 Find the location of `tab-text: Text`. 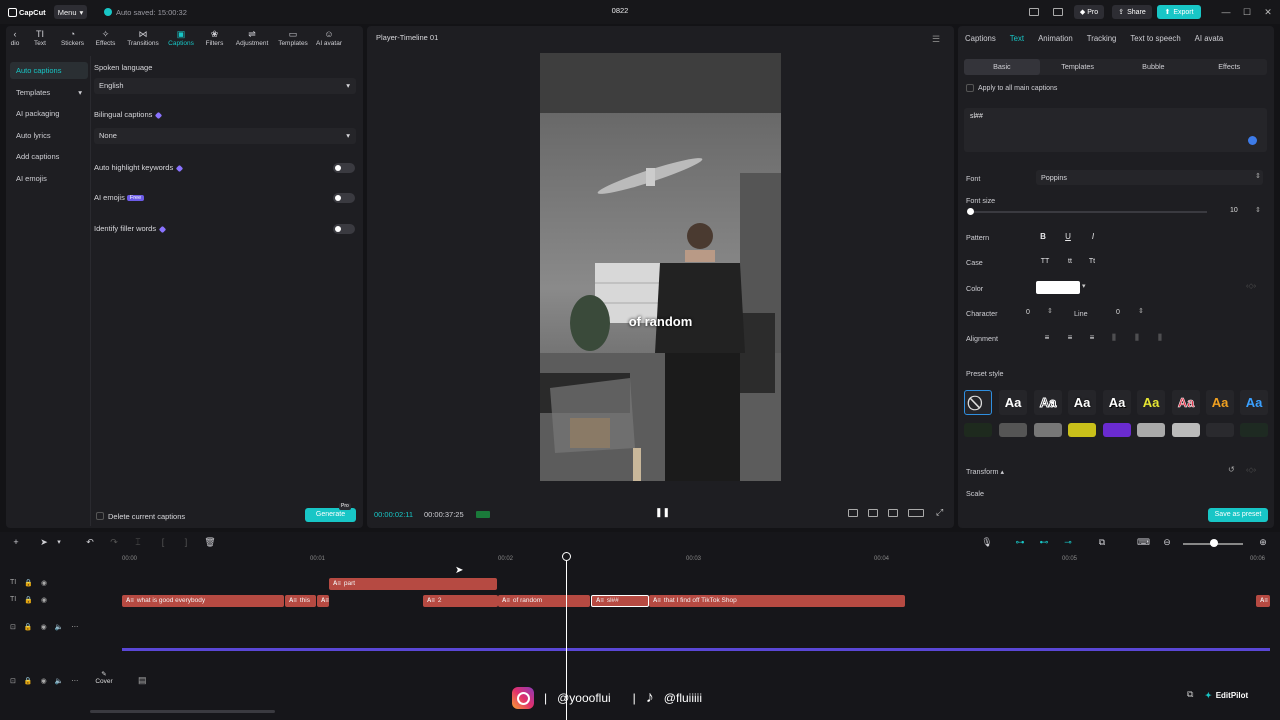

tab-text: Text is located at coordinates (1017, 38).